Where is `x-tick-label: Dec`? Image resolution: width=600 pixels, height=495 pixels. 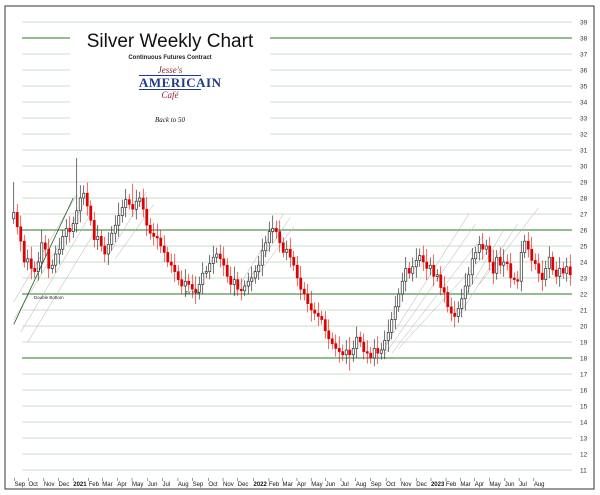
x-tick-label: Dec is located at coordinates (243, 485).